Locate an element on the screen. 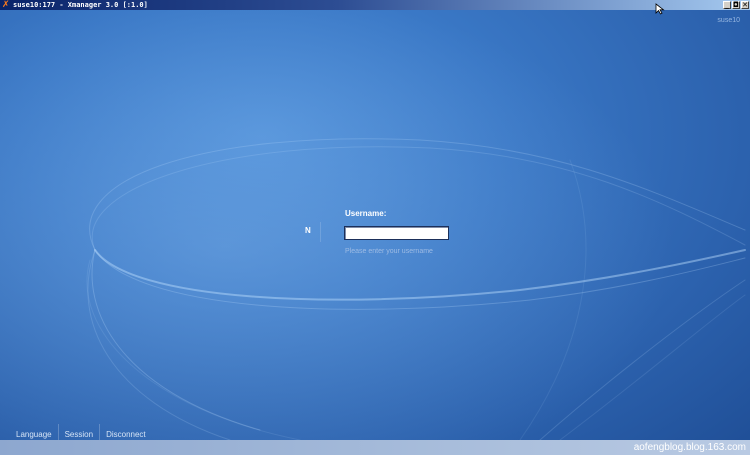  username-input is located at coordinates (396, 233).